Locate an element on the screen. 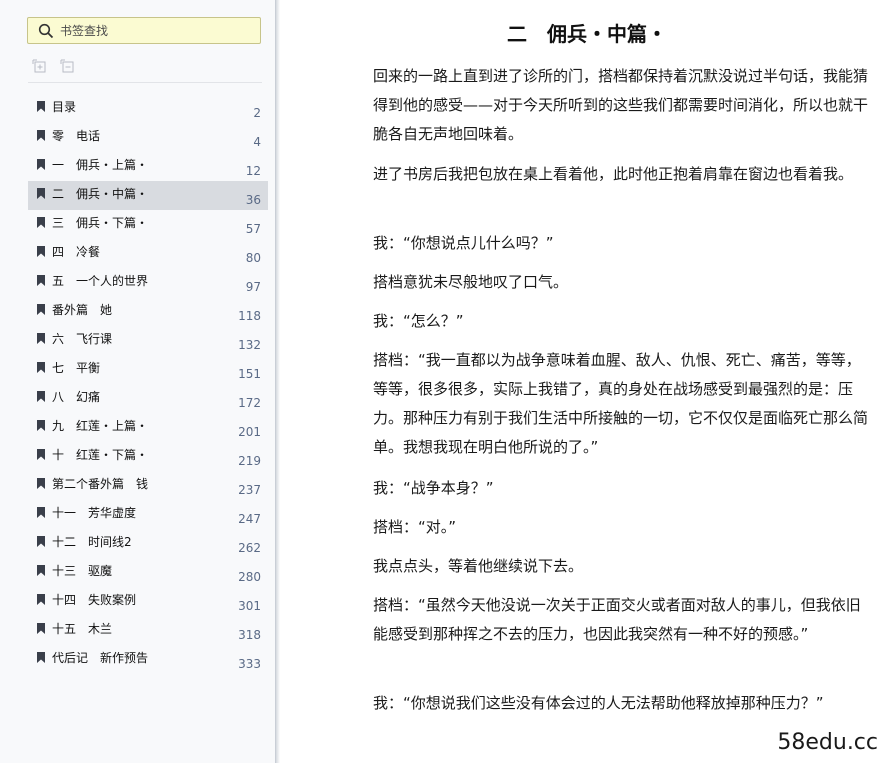  bookmark-item: 五 一个人的世界 97 is located at coordinates (148, 282).